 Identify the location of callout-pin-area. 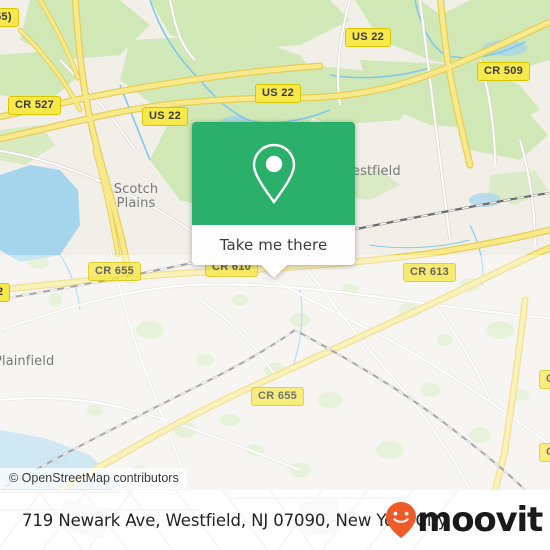
(273, 173).